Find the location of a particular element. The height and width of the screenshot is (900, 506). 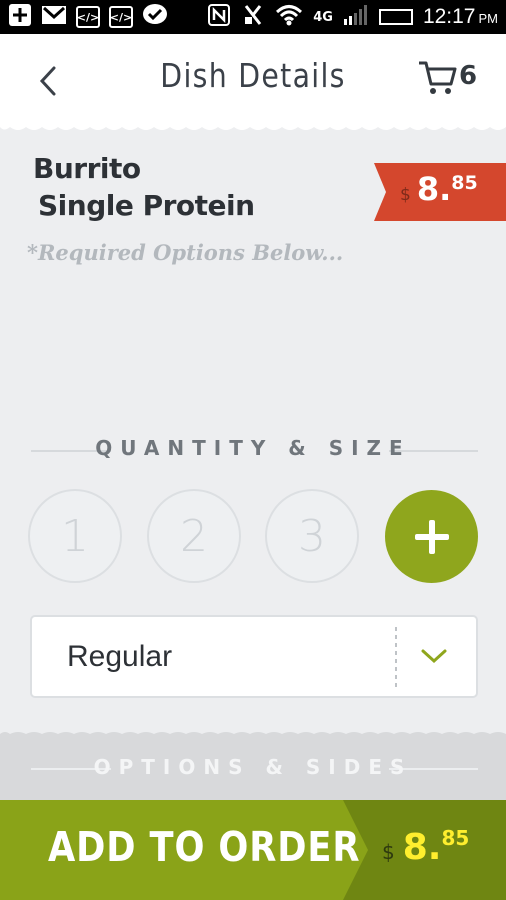

chevron-down-icon is located at coordinates (434, 656).